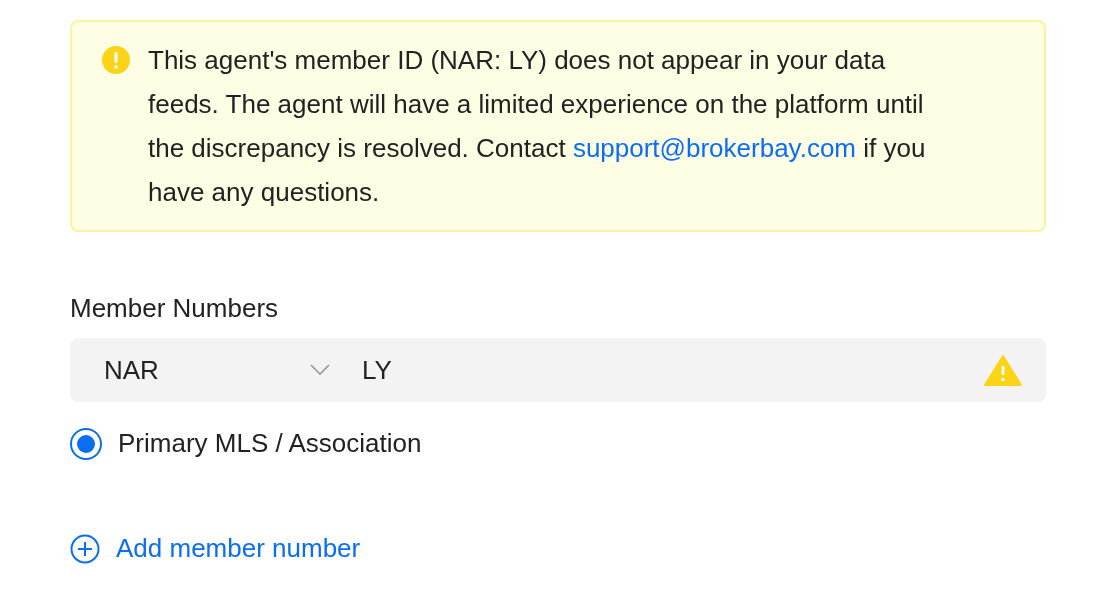 Image resolution: width=1114 pixels, height=598 pixels. What do you see at coordinates (85, 548) in the screenshot?
I see `plus-circle-icon` at bounding box center [85, 548].